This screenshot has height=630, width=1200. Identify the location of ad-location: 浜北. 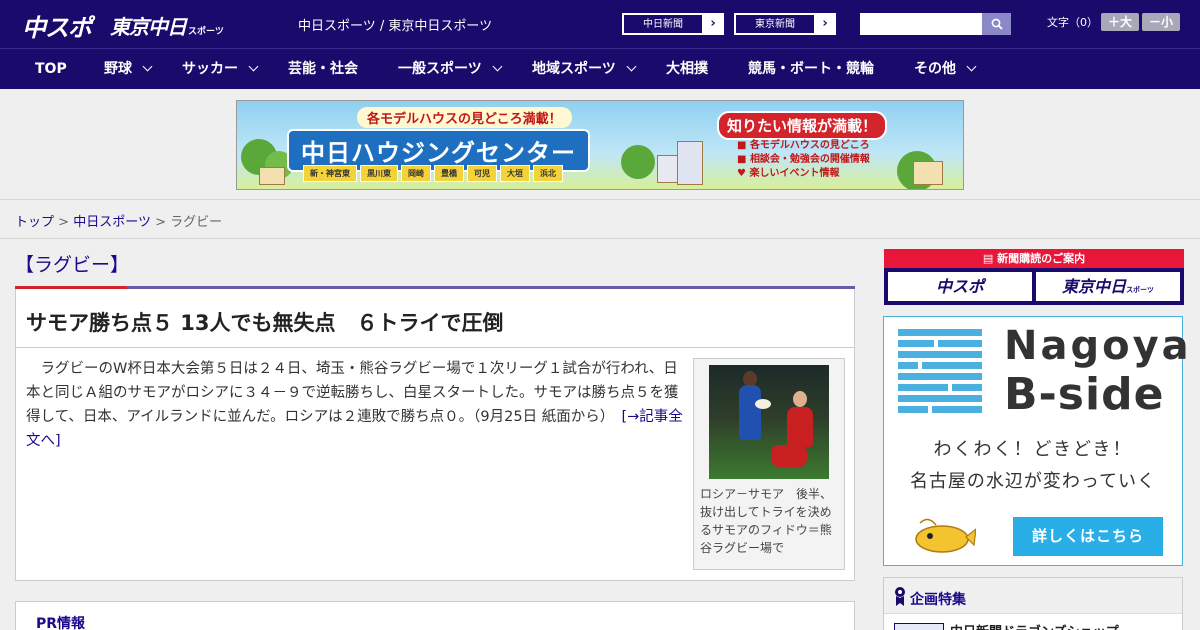
(548, 173).